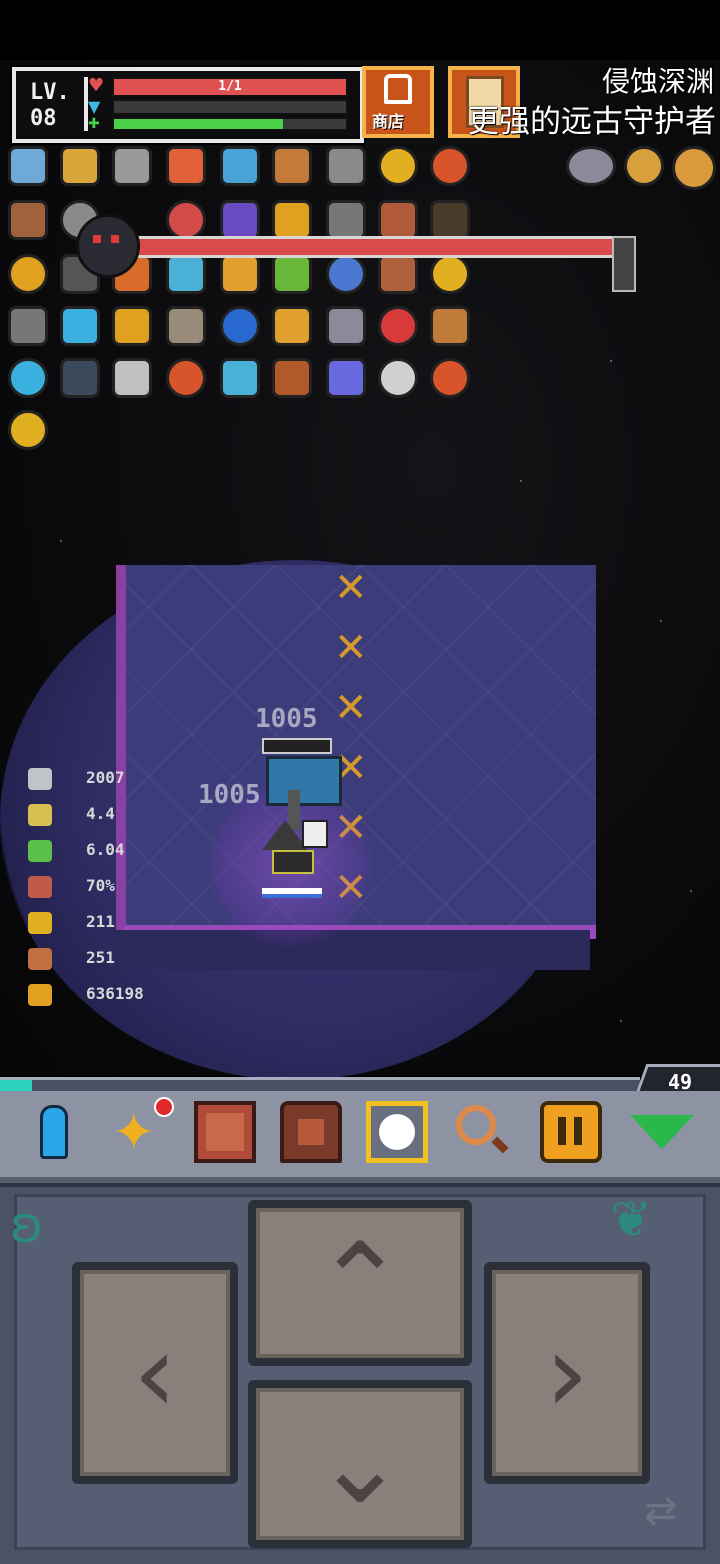 Image resolution: width=720 pixels, height=1564 pixels. Describe the element at coordinates (294, 844) in the screenshot. I see `player-character` at that location.